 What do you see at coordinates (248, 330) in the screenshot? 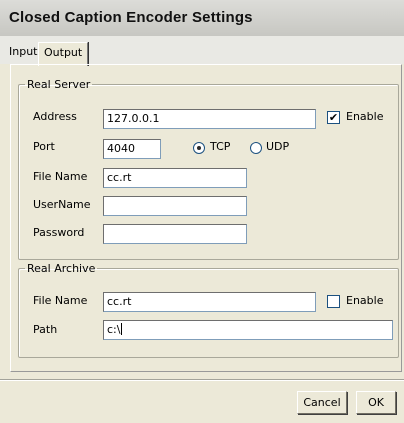
I see `path-input: c:\` at bounding box center [248, 330].